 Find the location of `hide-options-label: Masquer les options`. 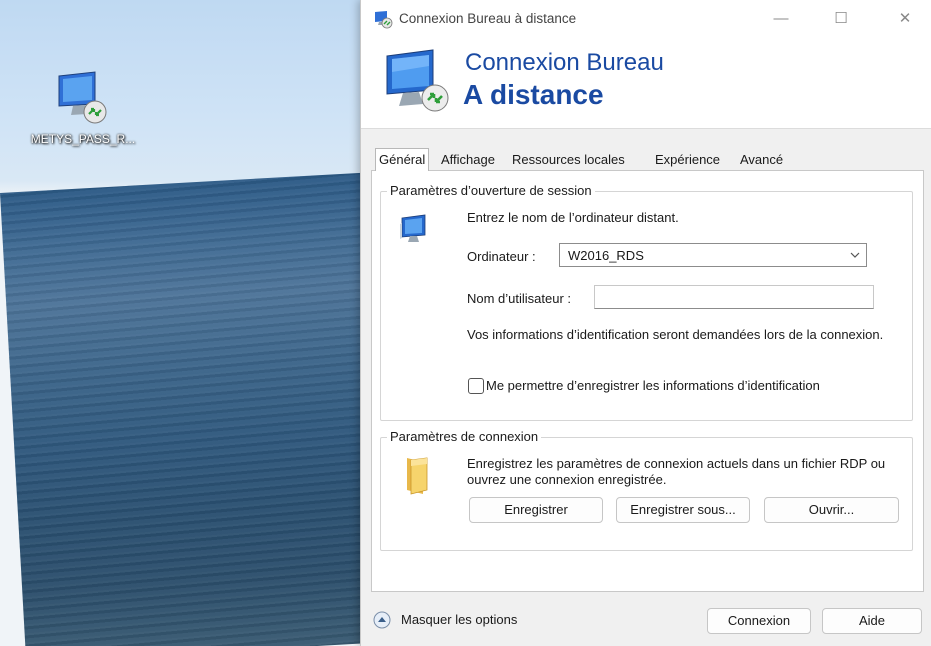

hide-options-label: Masquer les options is located at coordinates (459, 619).